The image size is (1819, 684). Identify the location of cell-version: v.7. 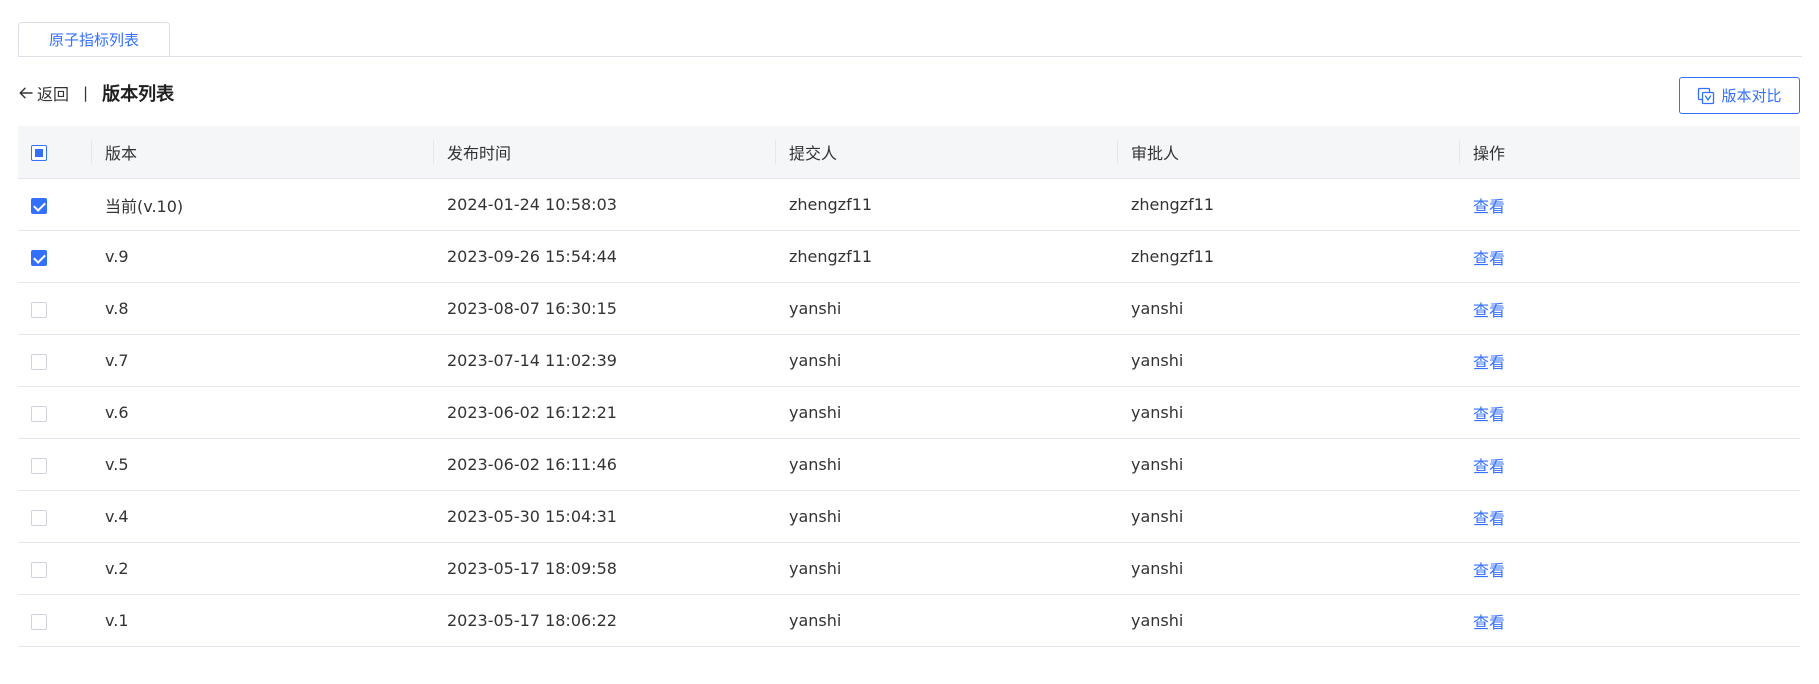
(262, 360).